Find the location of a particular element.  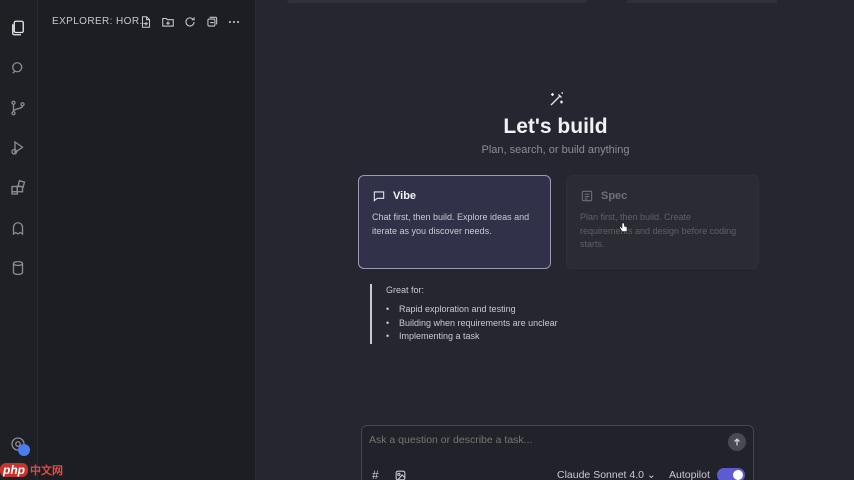

chat-toolbar: # Claude Sonnet 4.0 ⌄ Autopilot is located at coordinates (557, 473).